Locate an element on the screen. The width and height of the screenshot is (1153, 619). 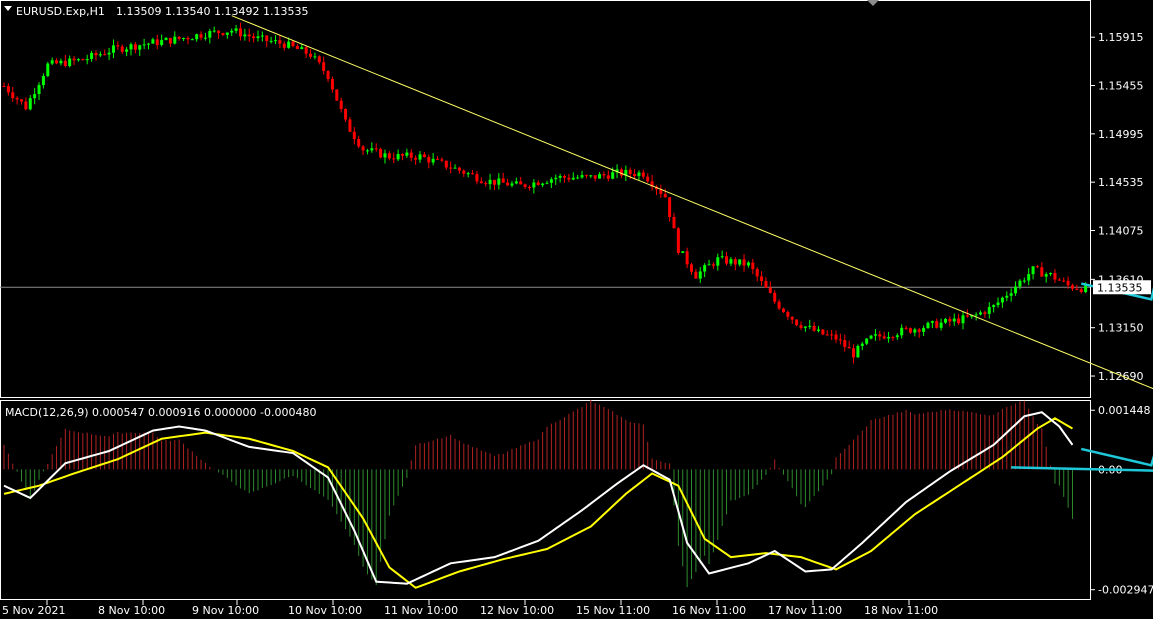
time-tick-label: 17 Nov 11:00 is located at coordinates (805, 610).